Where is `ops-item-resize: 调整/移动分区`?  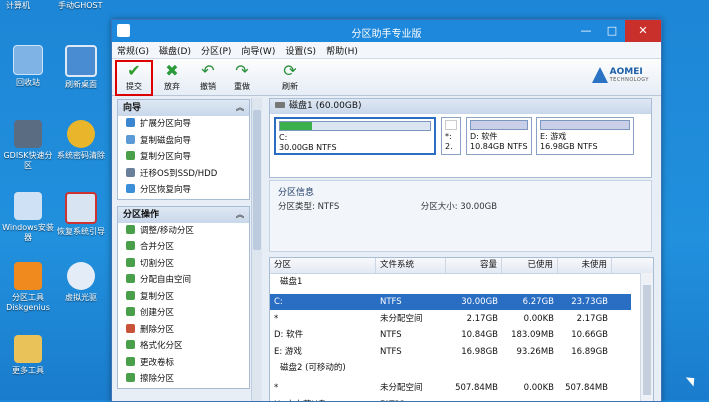
ops-item-resize: 调整/移动分区 is located at coordinates (183, 231).